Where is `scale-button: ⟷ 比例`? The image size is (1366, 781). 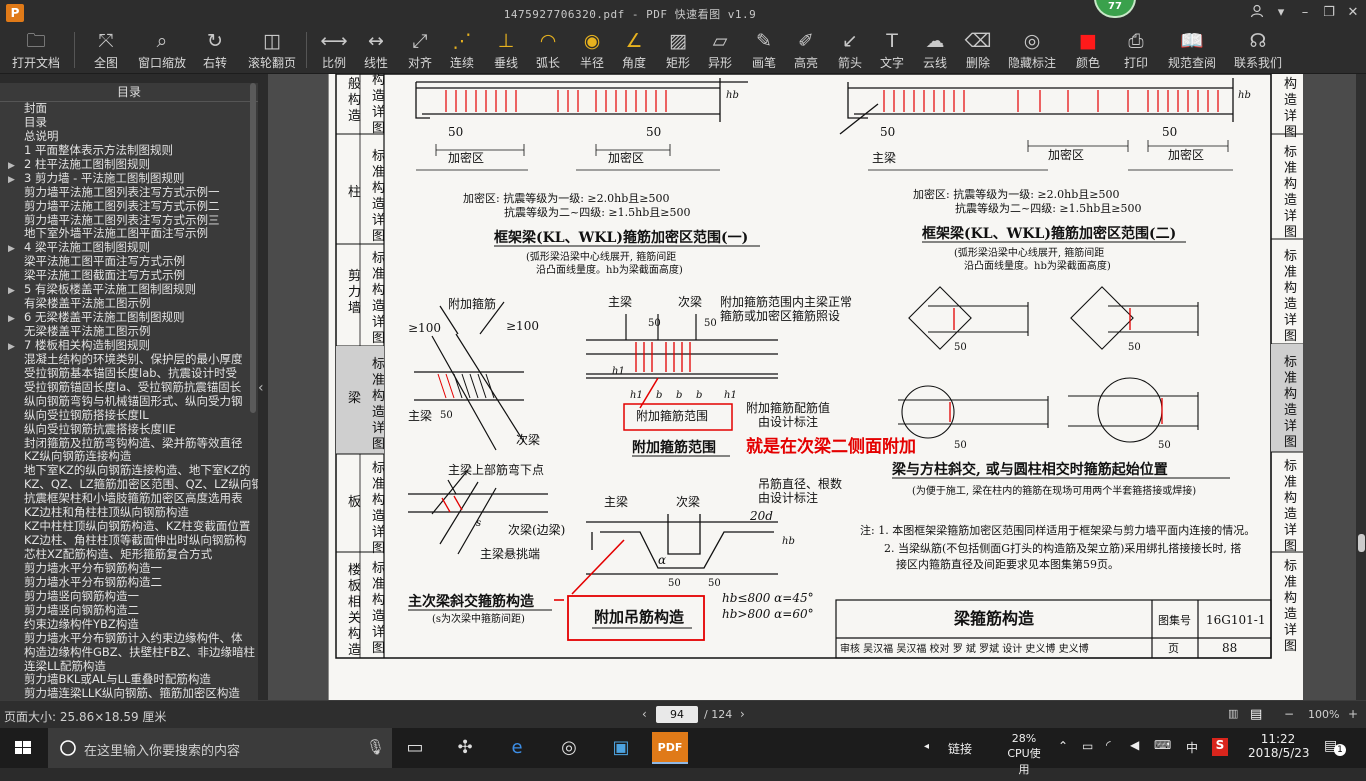
scale-button: ⟷ 比例 is located at coordinates (334, 50).